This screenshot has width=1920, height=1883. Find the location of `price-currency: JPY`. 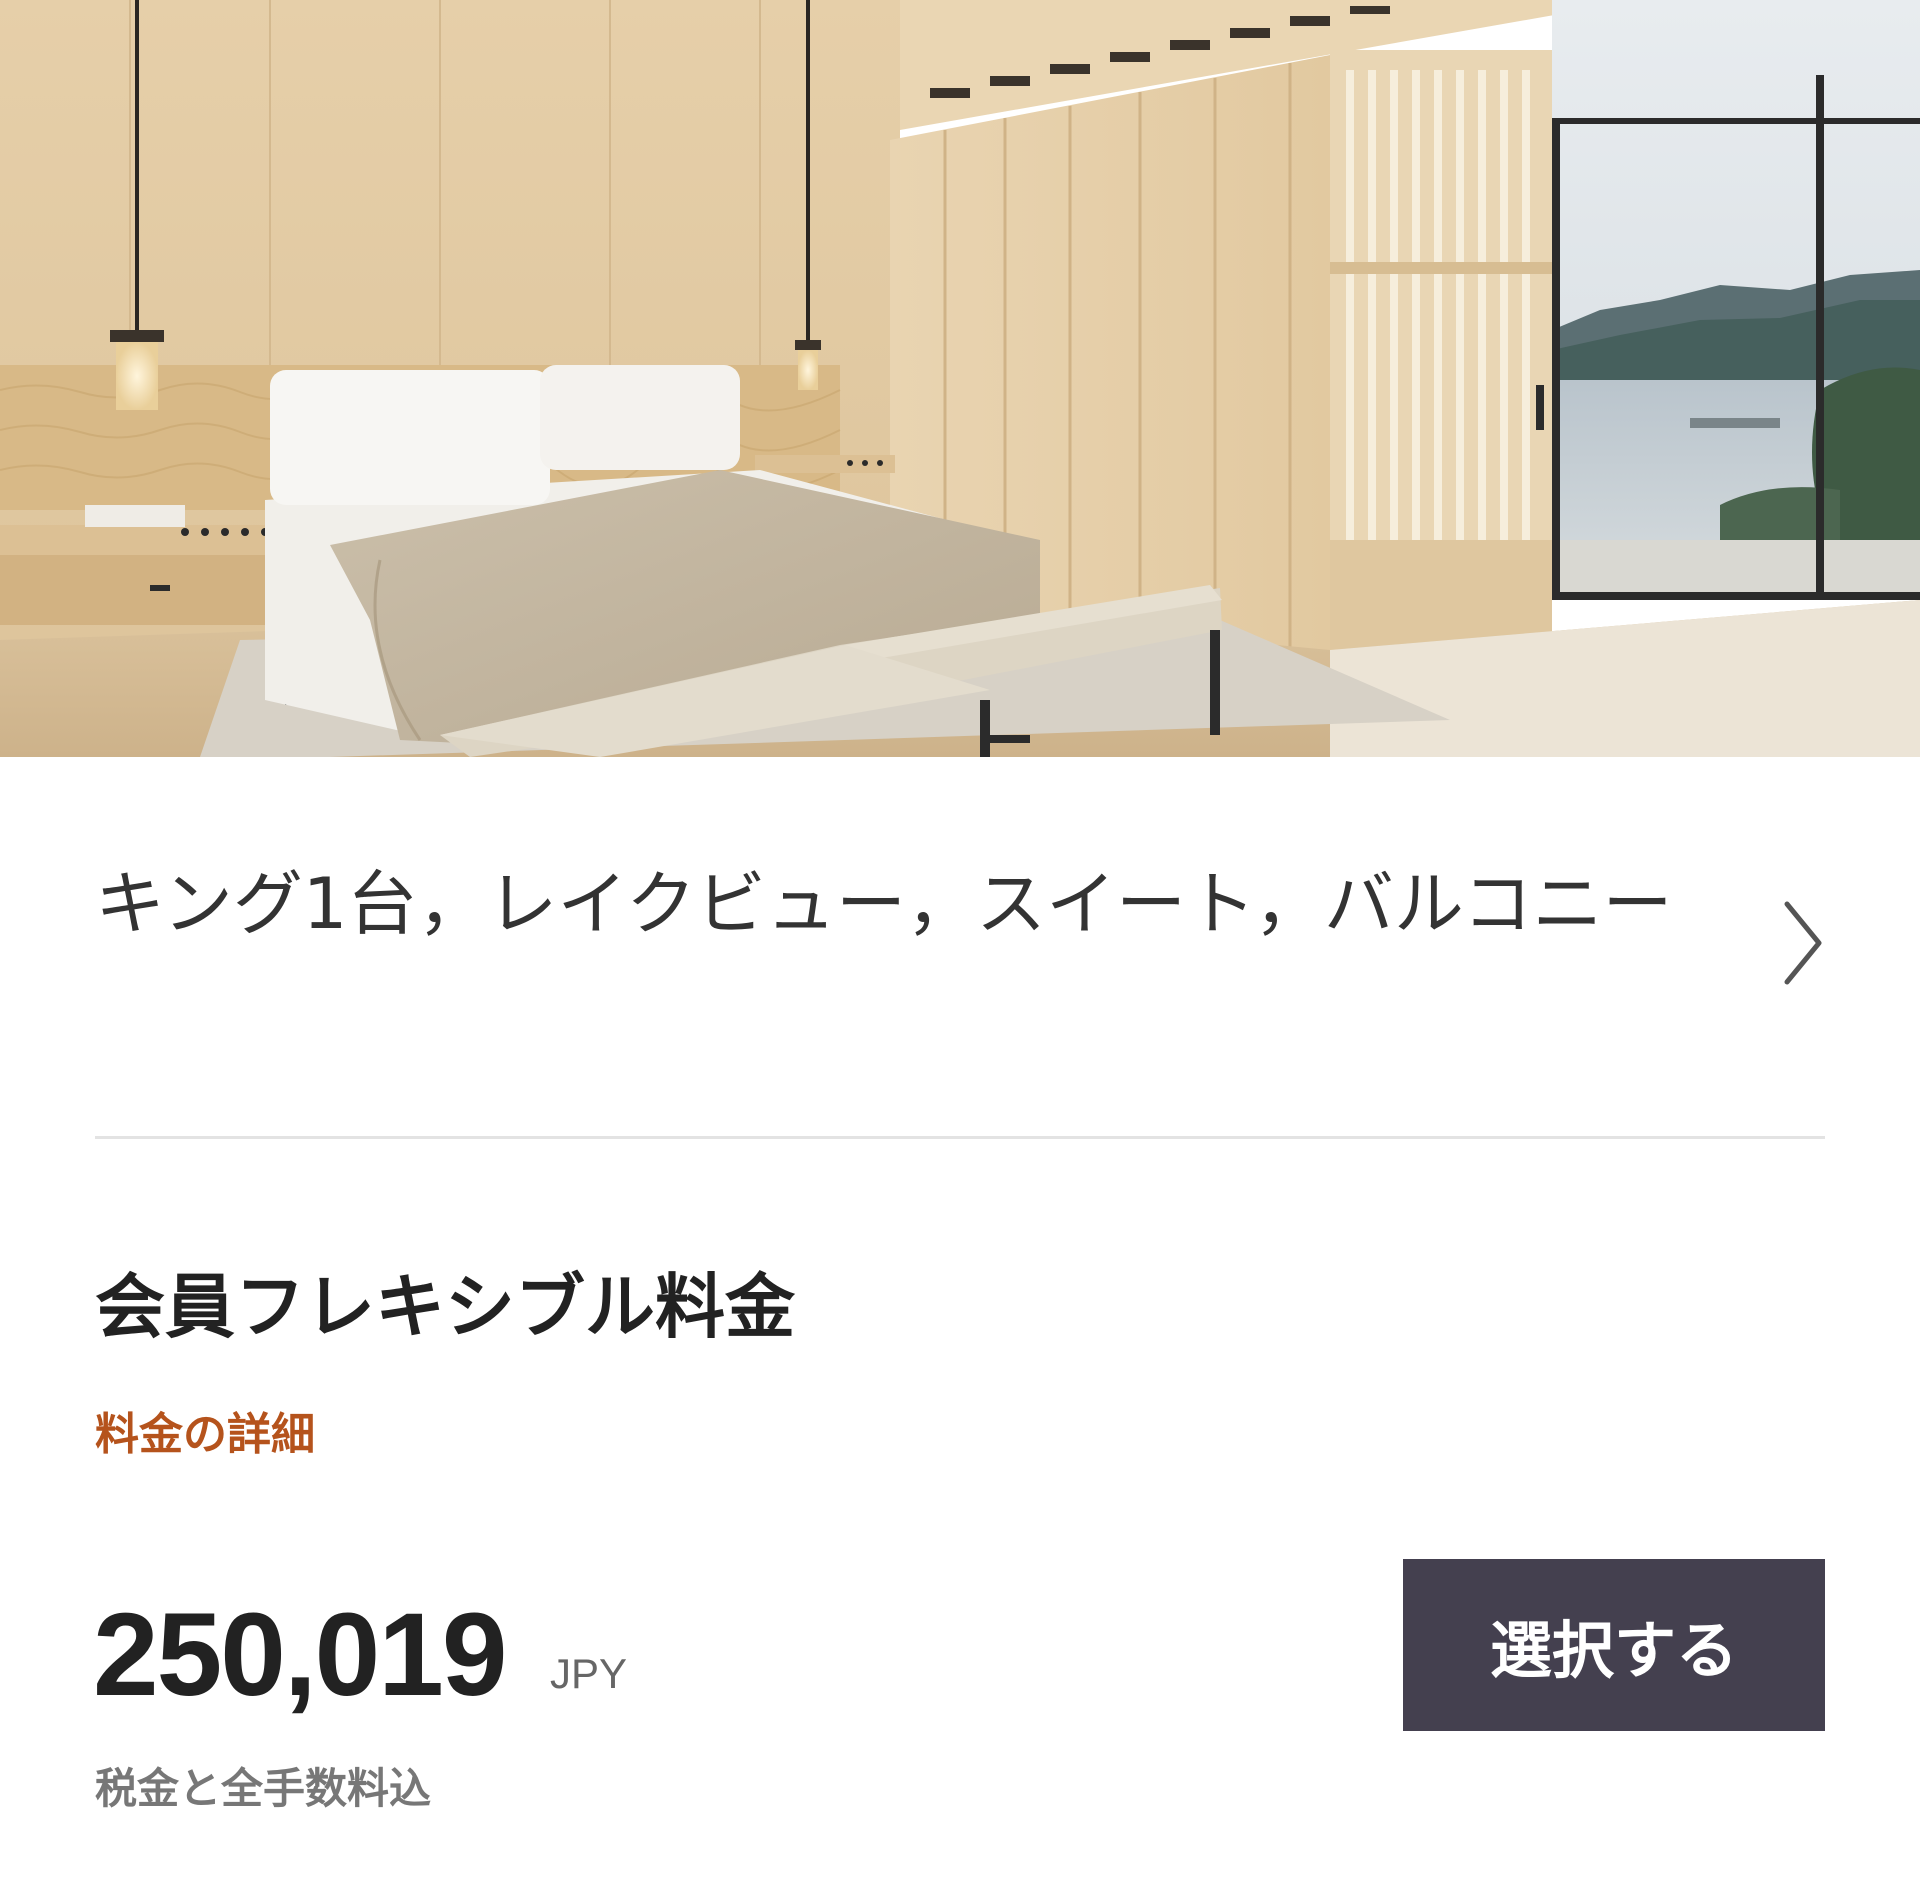

price-currency: JPY is located at coordinates (589, 1673).